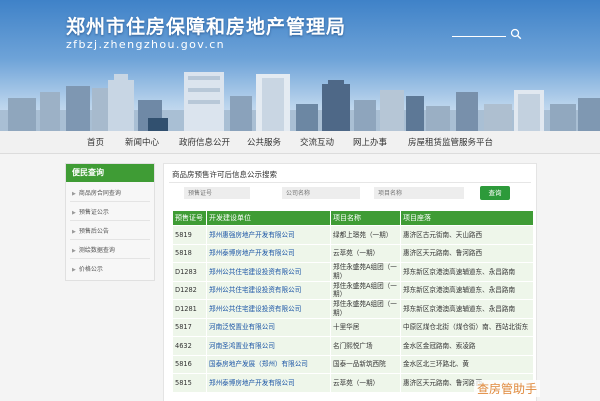 The height and width of the screenshot is (401, 600). What do you see at coordinates (268, 346) in the screenshot?
I see `developer-link: 河南圣鸿置业有限公司` at bounding box center [268, 346].